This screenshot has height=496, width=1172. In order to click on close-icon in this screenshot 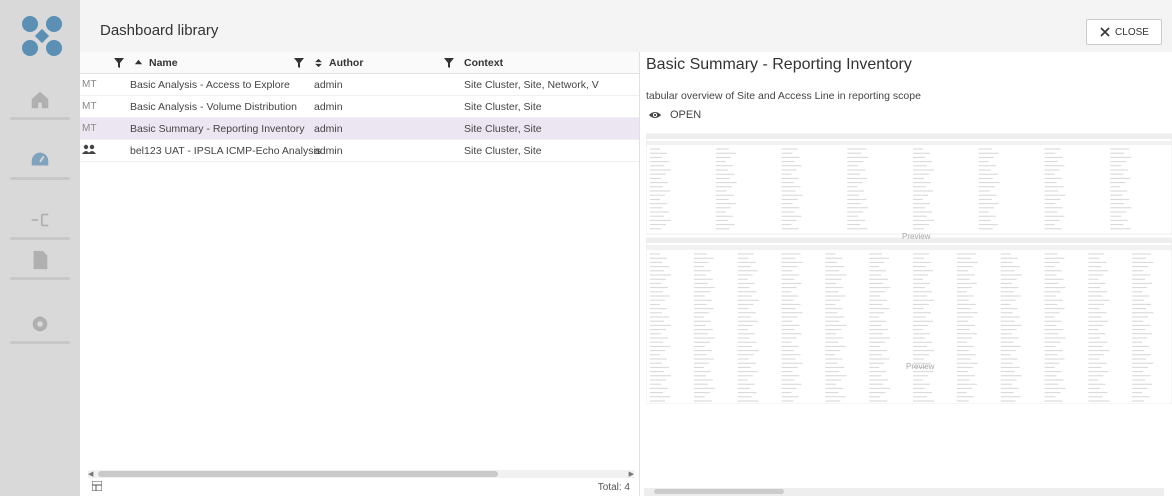, I will do `click(1105, 32)`.